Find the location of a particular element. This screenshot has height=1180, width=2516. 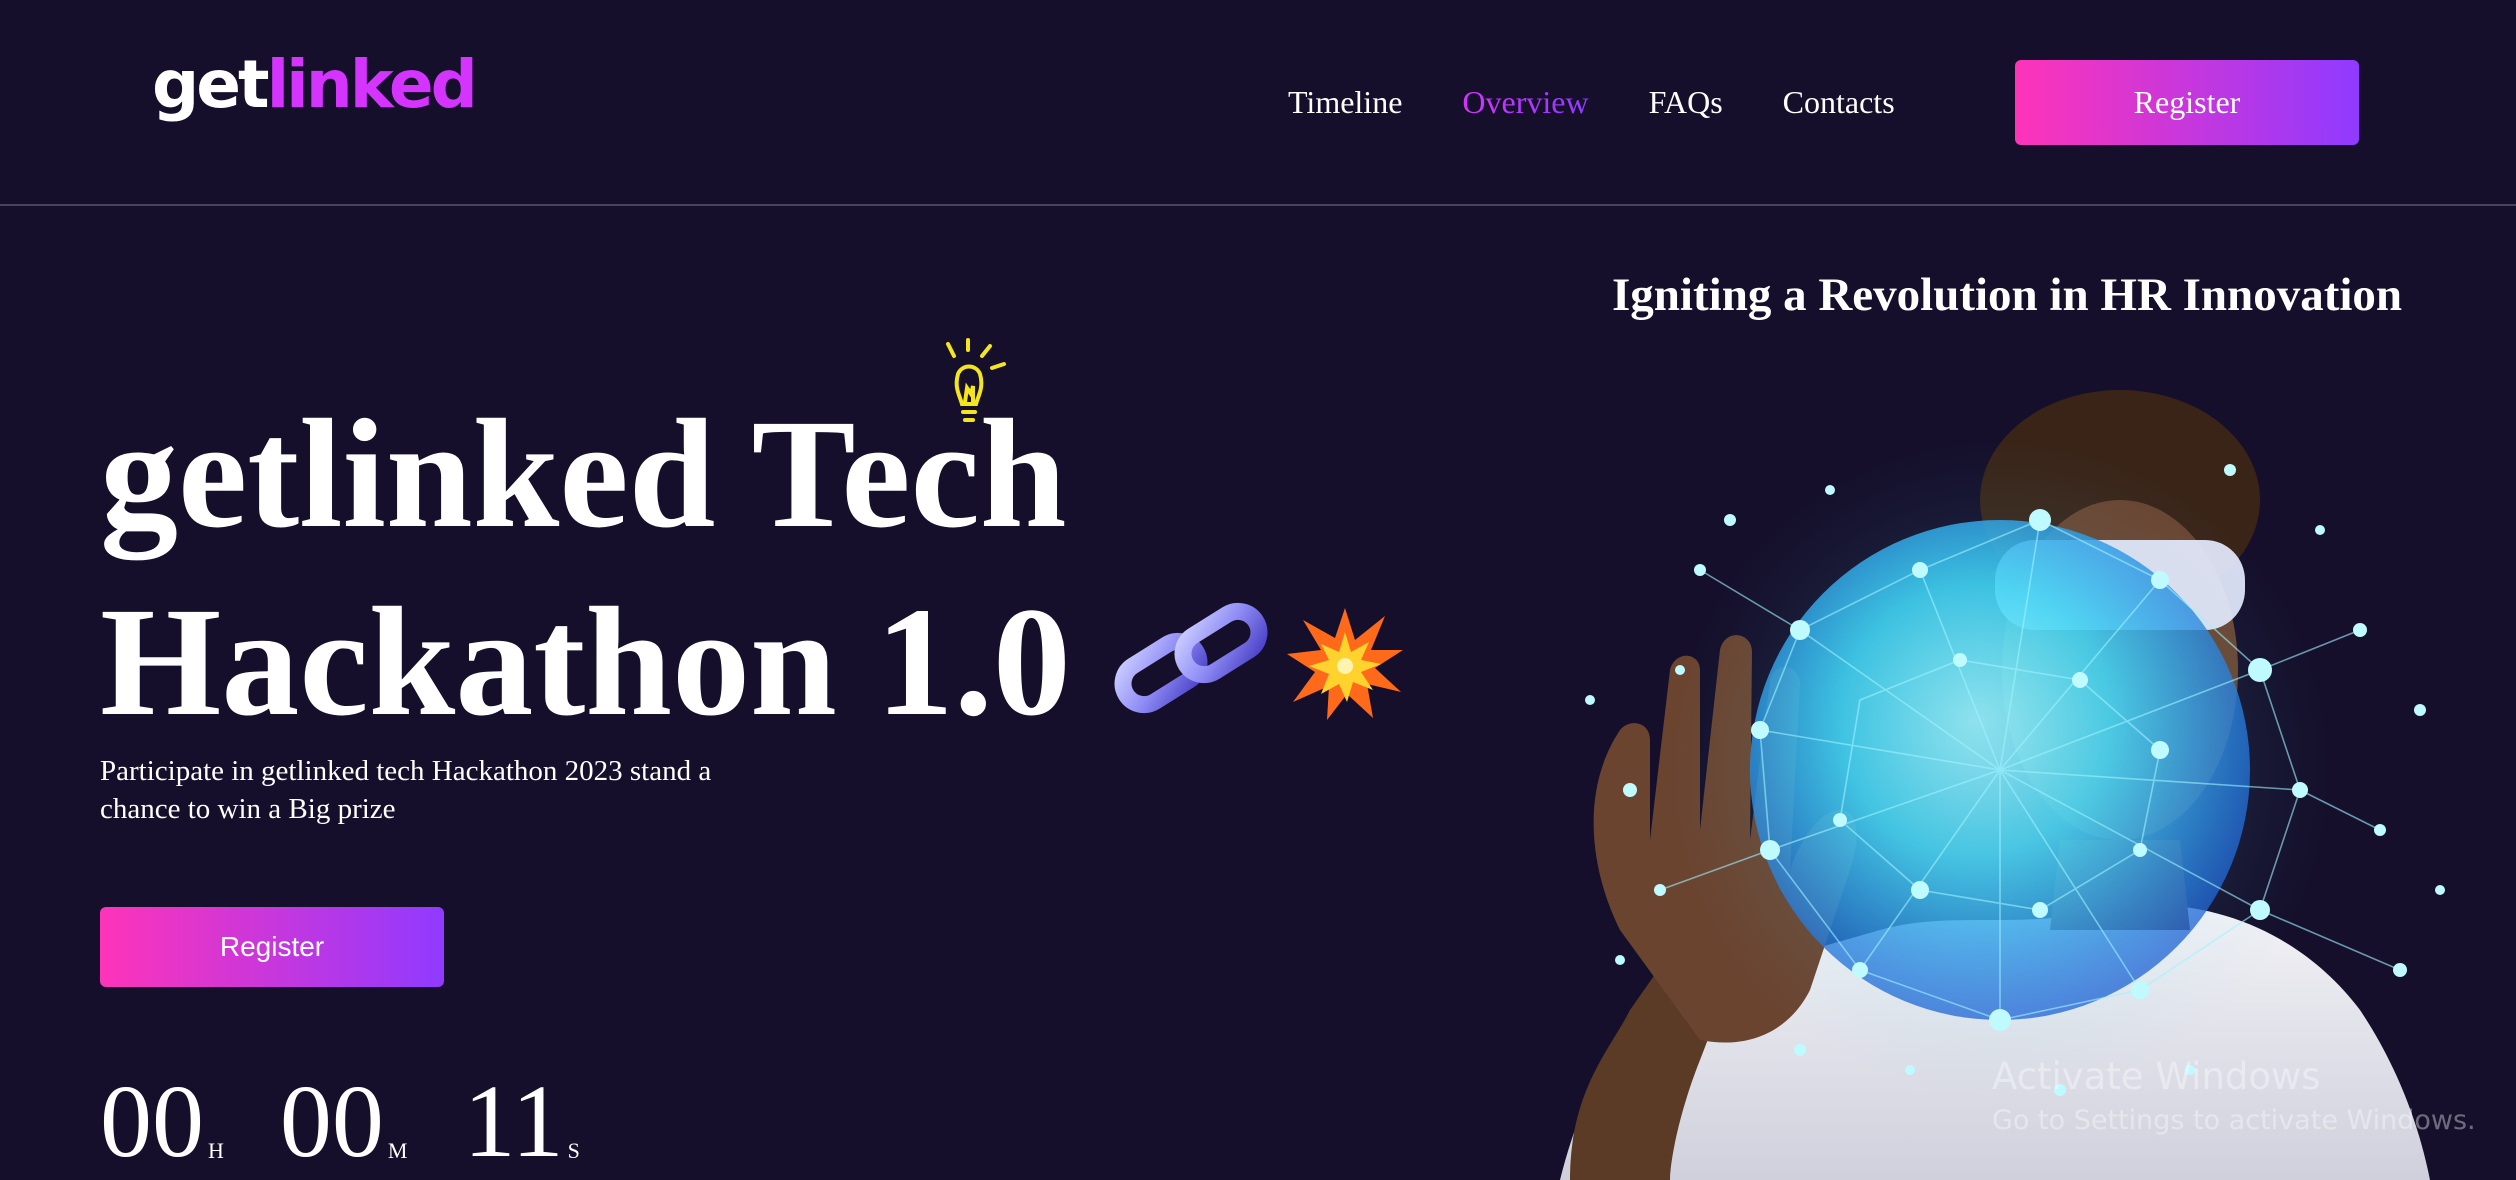

hero-tagline: Igniting a Revolution in HR Innovation is located at coordinates (2007, 295).